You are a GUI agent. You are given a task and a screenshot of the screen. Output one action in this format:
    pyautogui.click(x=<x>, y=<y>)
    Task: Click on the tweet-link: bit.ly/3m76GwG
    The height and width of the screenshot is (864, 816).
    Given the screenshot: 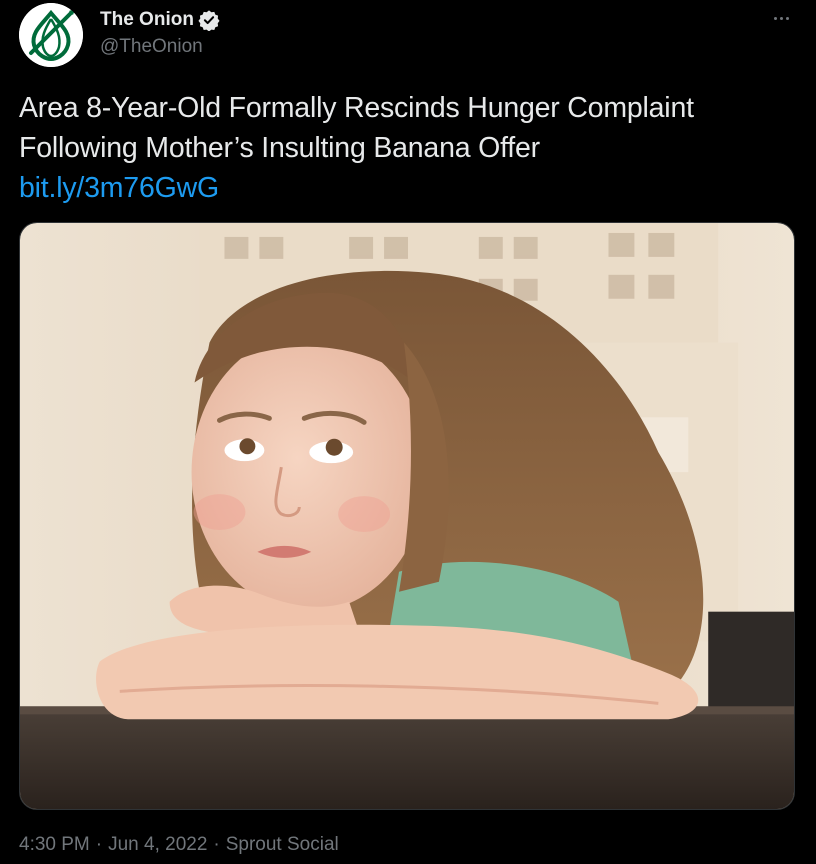 What is the action you would take?
    pyautogui.click(x=119, y=188)
    